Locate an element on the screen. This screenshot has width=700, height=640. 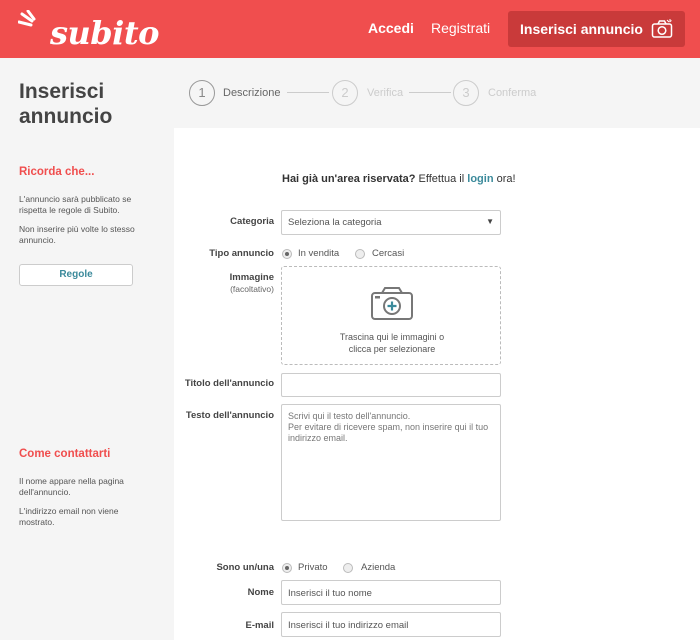
contact-text-2: L'indirizzo email non viene mostrato. is located at coordinates (69, 516).